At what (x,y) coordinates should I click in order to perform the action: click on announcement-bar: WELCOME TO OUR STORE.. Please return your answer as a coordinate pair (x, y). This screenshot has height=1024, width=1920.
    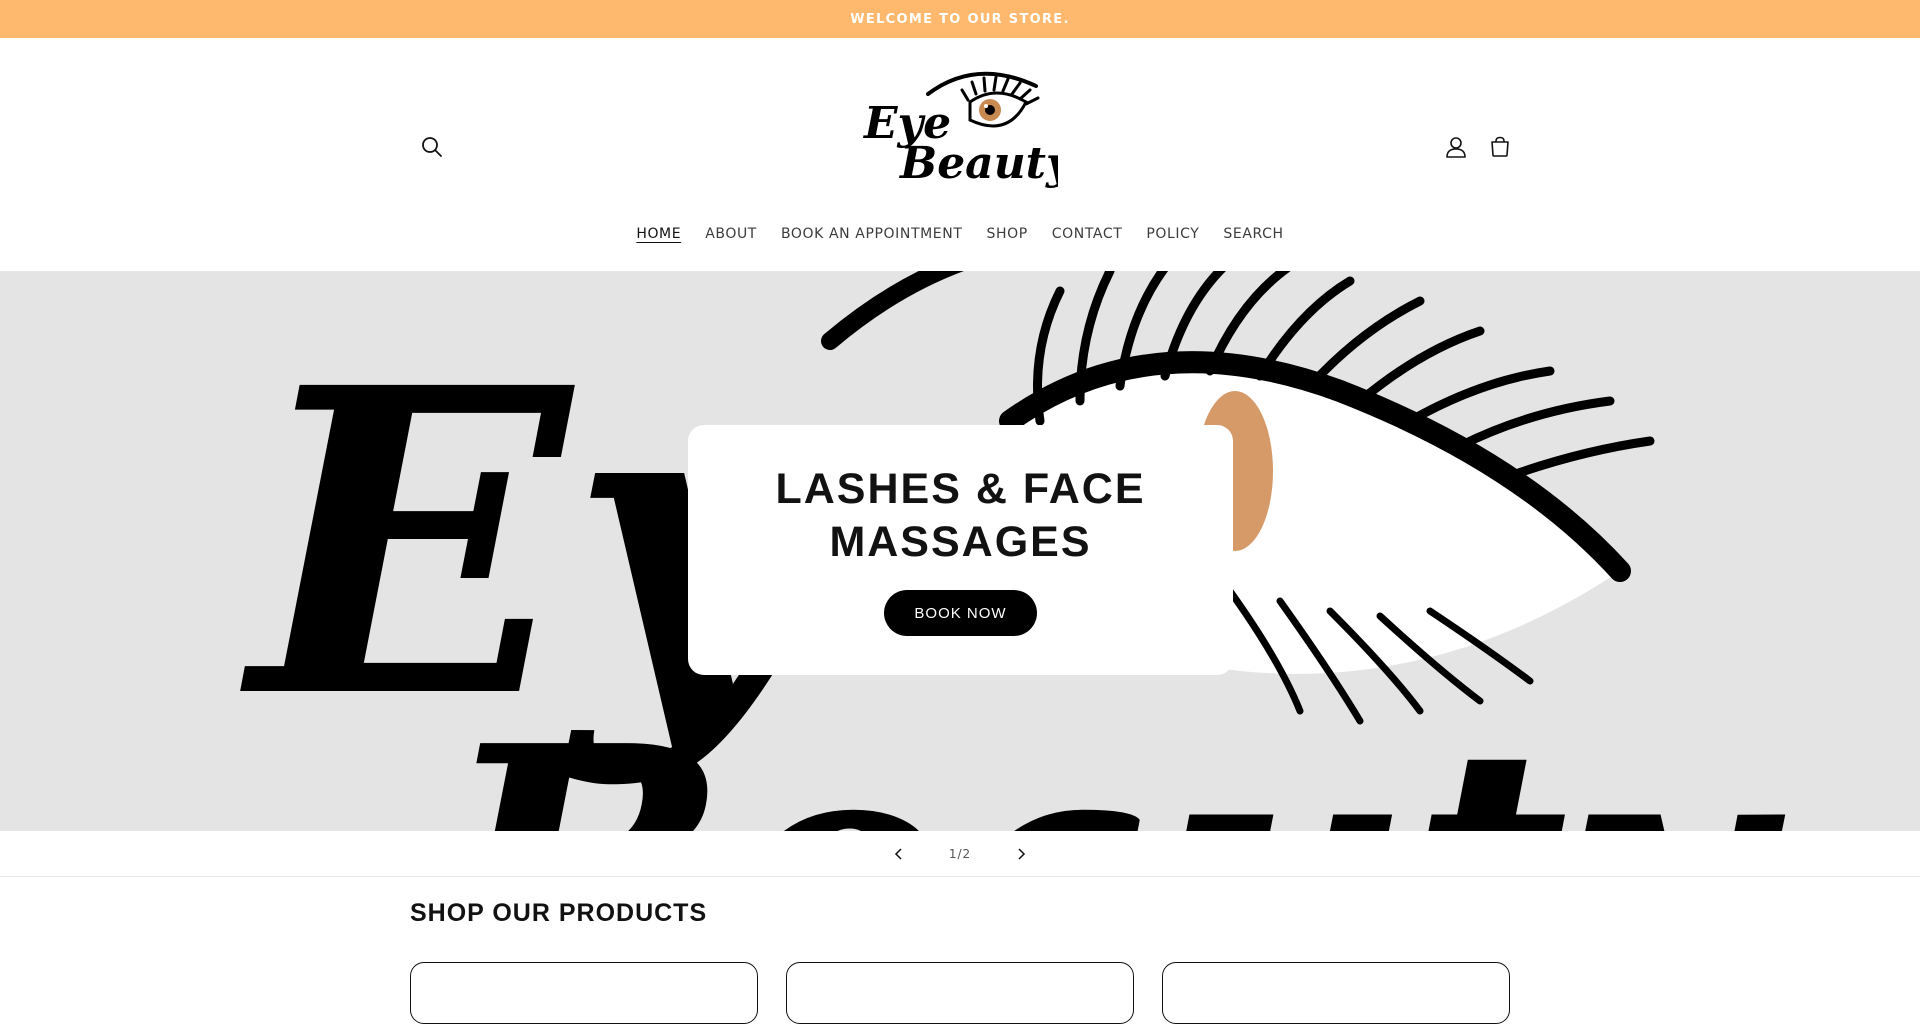
    Looking at the image, I should click on (960, 19).